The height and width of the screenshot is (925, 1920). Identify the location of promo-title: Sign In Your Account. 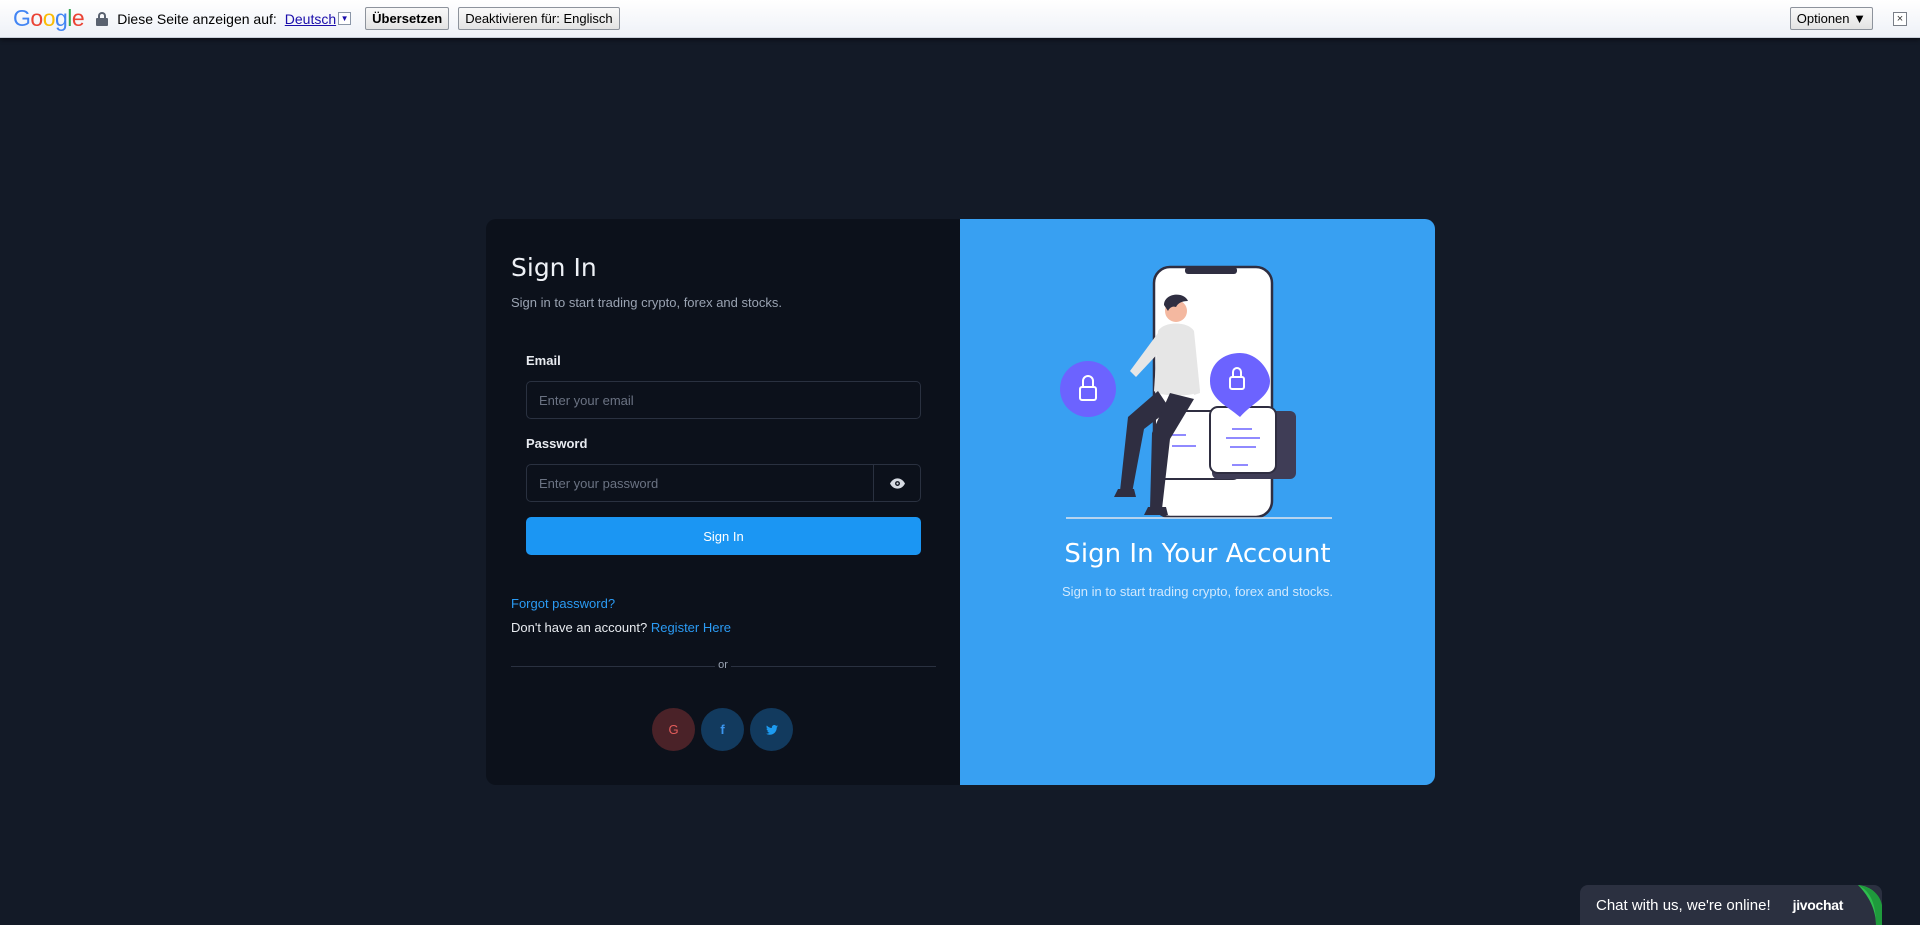
(1197, 554).